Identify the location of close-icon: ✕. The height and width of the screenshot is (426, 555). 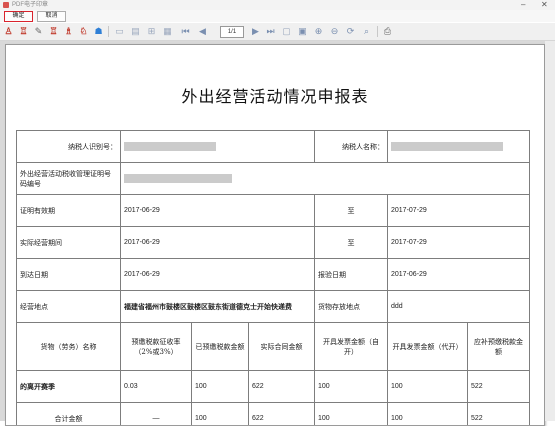
(544, 5).